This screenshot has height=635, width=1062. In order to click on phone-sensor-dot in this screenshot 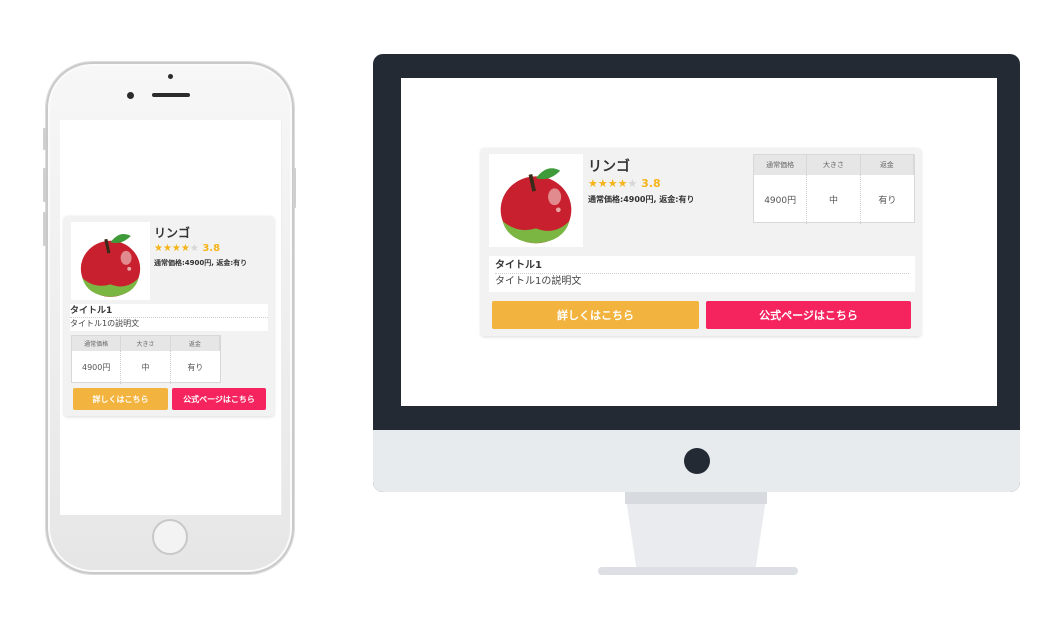, I will do `click(170, 76)`.